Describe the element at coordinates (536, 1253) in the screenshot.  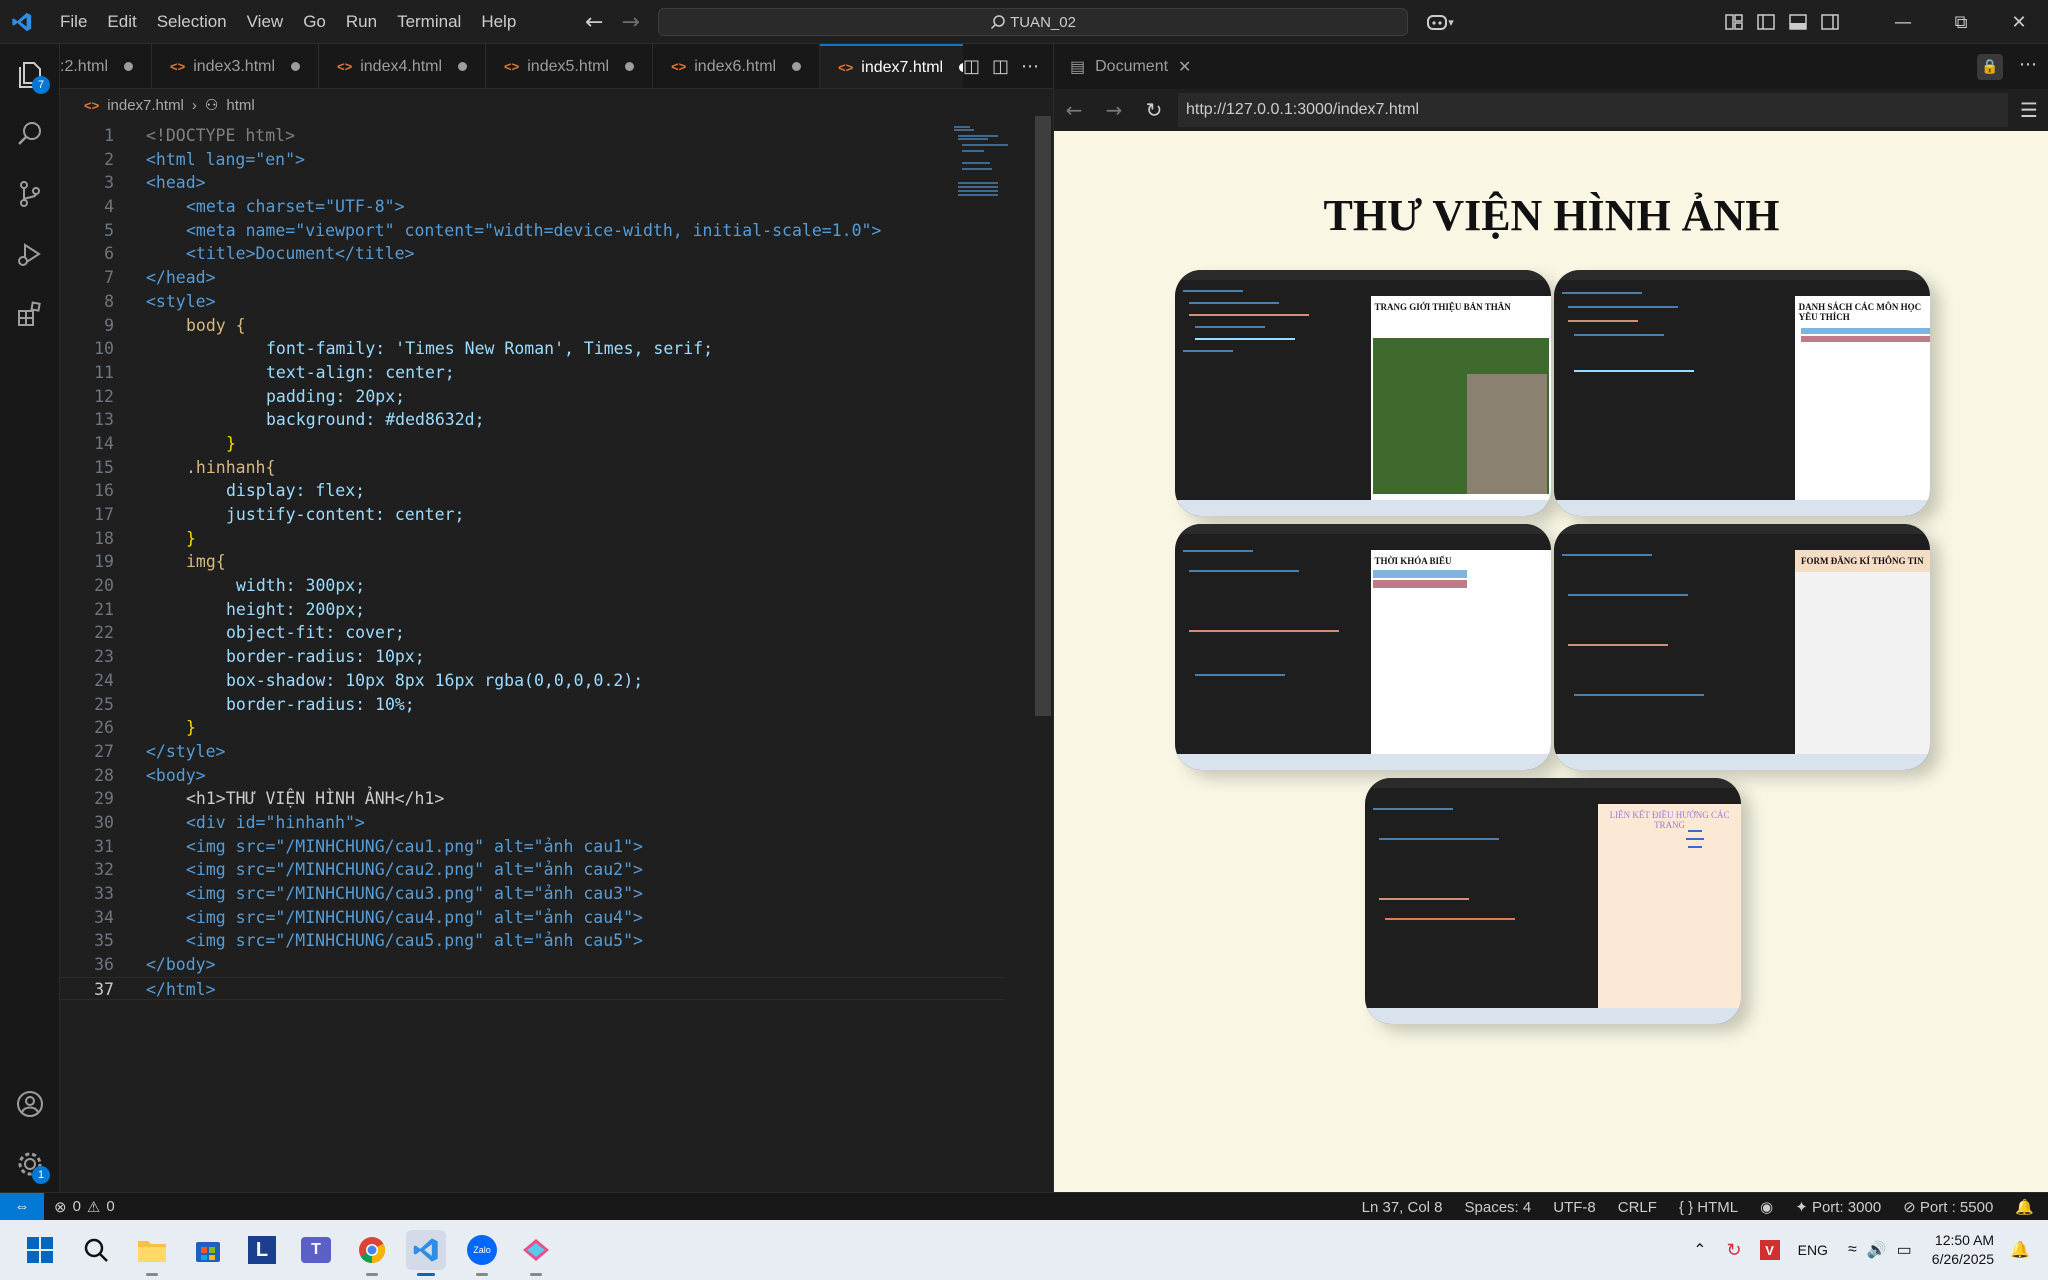
I see `snipping-tool-icon` at that location.